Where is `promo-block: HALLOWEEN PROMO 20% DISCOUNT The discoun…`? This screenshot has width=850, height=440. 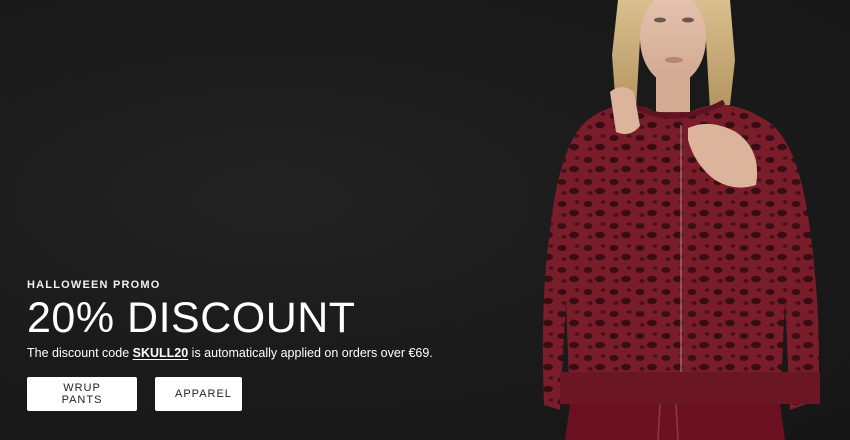 promo-block: HALLOWEEN PROMO 20% DISCOUNT The discoun… is located at coordinates (267, 320).